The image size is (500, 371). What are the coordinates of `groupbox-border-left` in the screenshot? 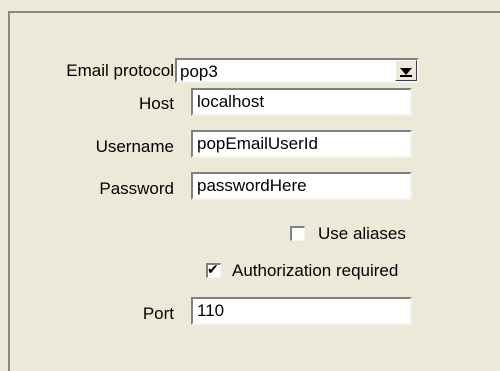 It's located at (9, 191).